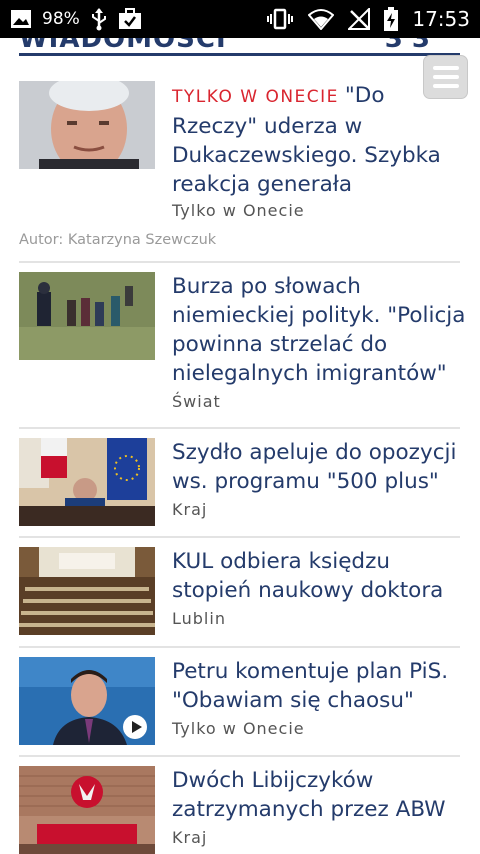 Image resolution: width=480 pixels, height=854 pixels. What do you see at coordinates (391, 19) in the screenshot?
I see `battery-charging-icon` at bounding box center [391, 19].